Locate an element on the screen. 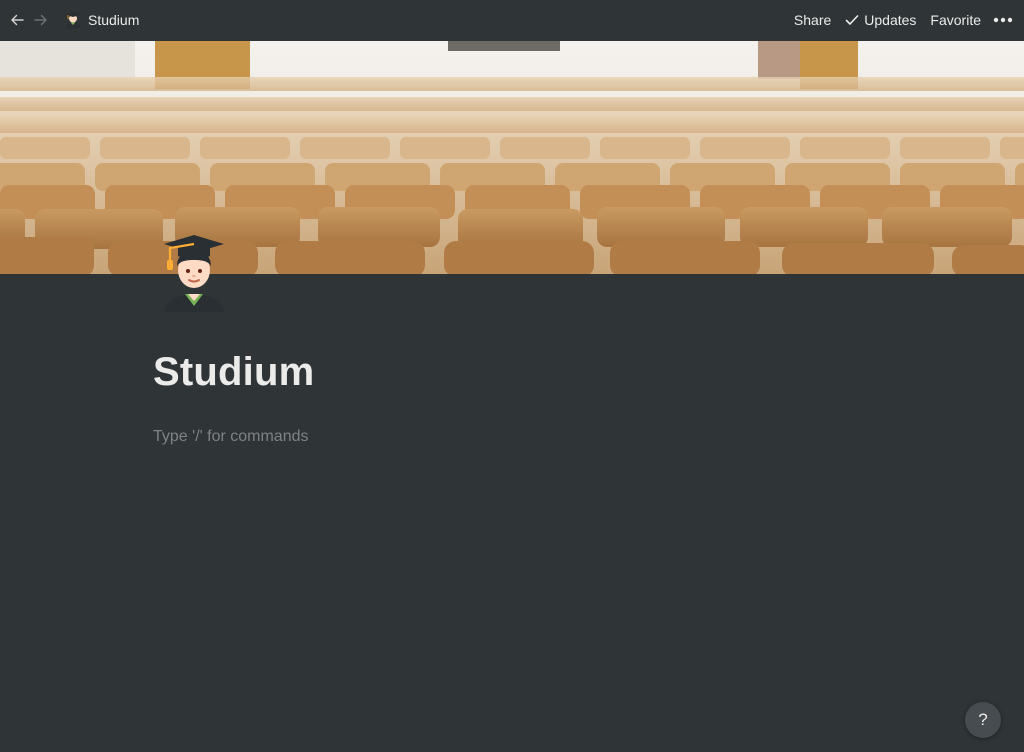  top-bar: Studium Share Updates Favorite is located at coordinates (512, 20).